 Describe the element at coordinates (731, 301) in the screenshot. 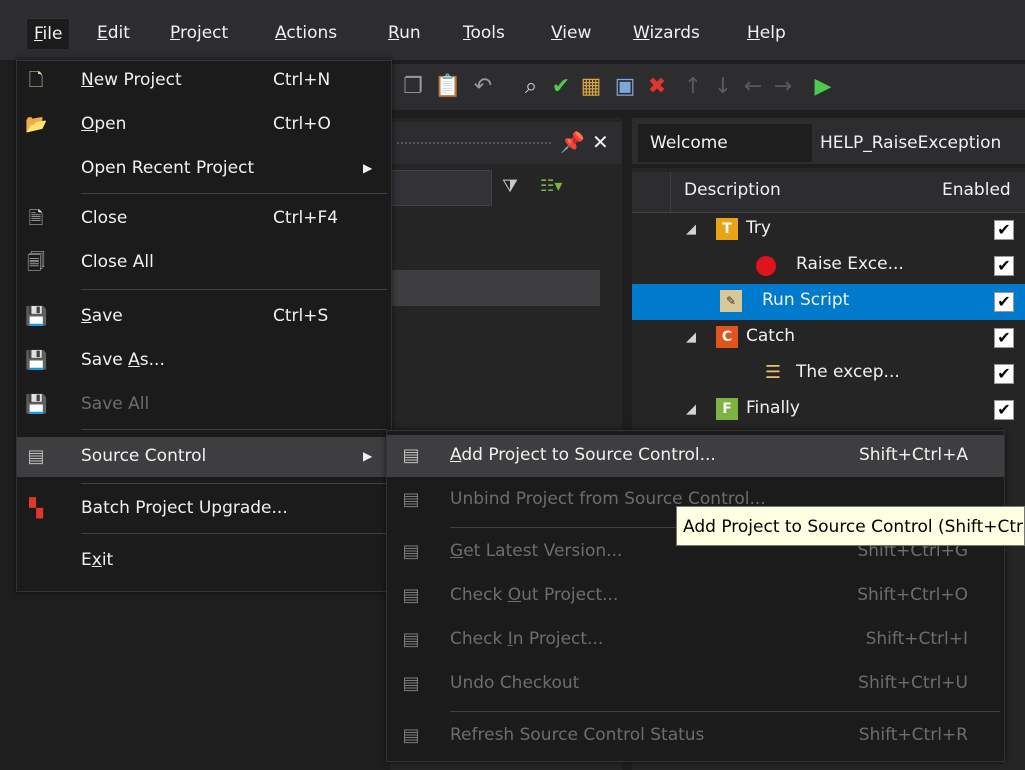

I see `script-icon: ✎` at that location.